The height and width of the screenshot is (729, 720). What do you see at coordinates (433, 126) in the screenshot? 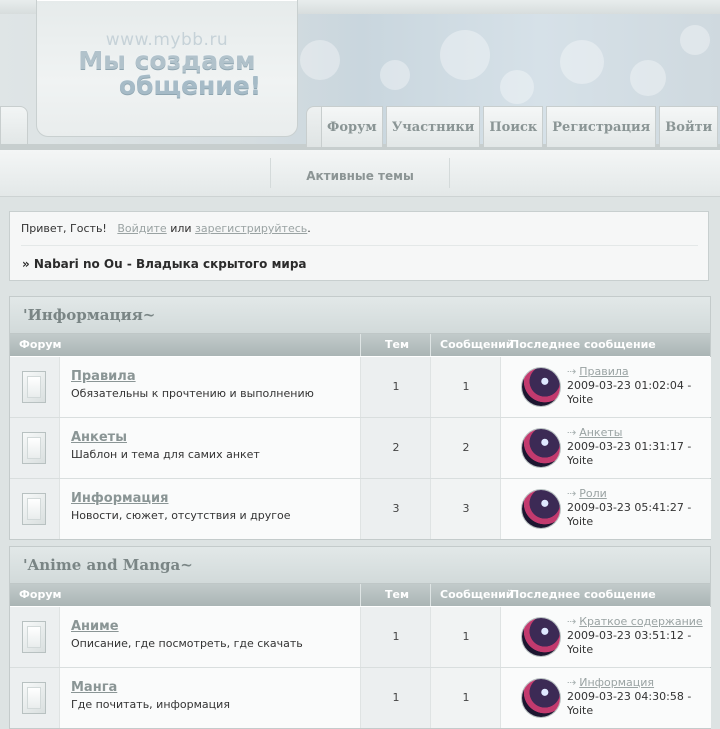
I see `nav-members: Участники` at bounding box center [433, 126].